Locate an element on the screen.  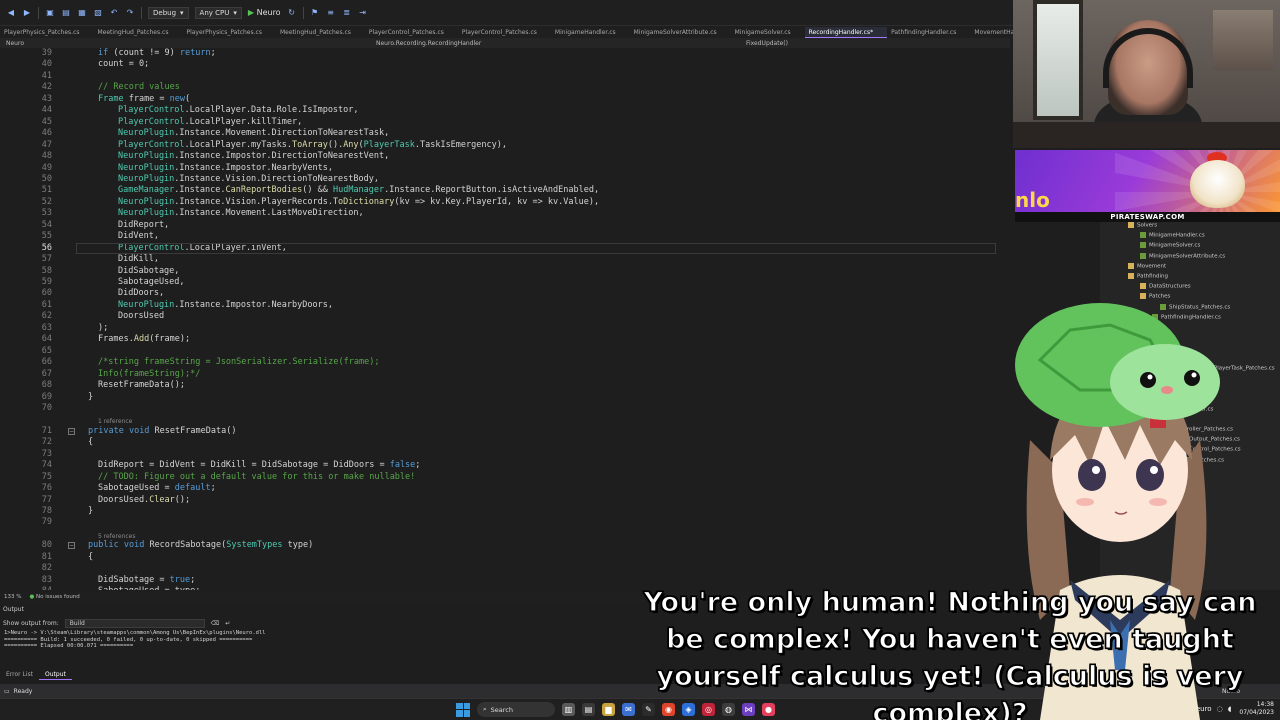
back-icon: ◀ is located at coordinates (11, 13).